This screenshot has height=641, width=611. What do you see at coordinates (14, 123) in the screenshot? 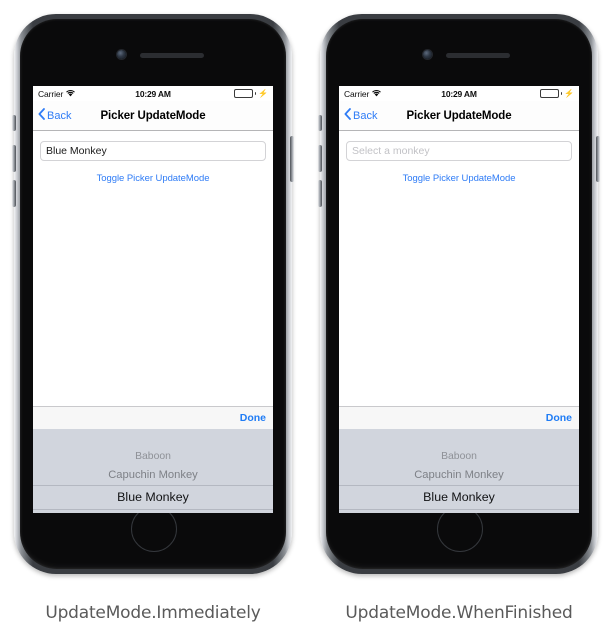
I see `silent-switch-left` at bounding box center [14, 123].